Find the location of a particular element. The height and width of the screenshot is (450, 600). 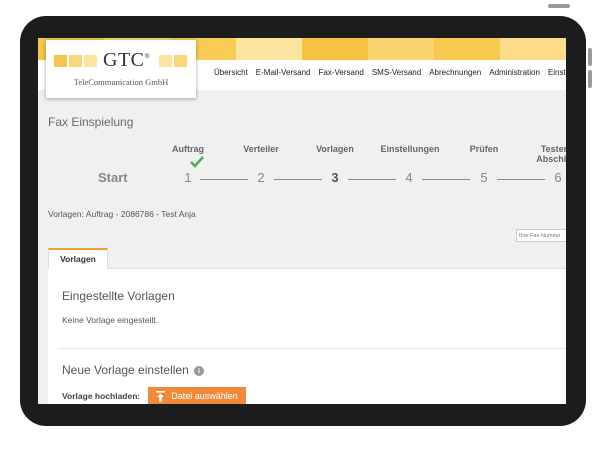

nav-item: Übersicht is located at coordinates (231, 72).